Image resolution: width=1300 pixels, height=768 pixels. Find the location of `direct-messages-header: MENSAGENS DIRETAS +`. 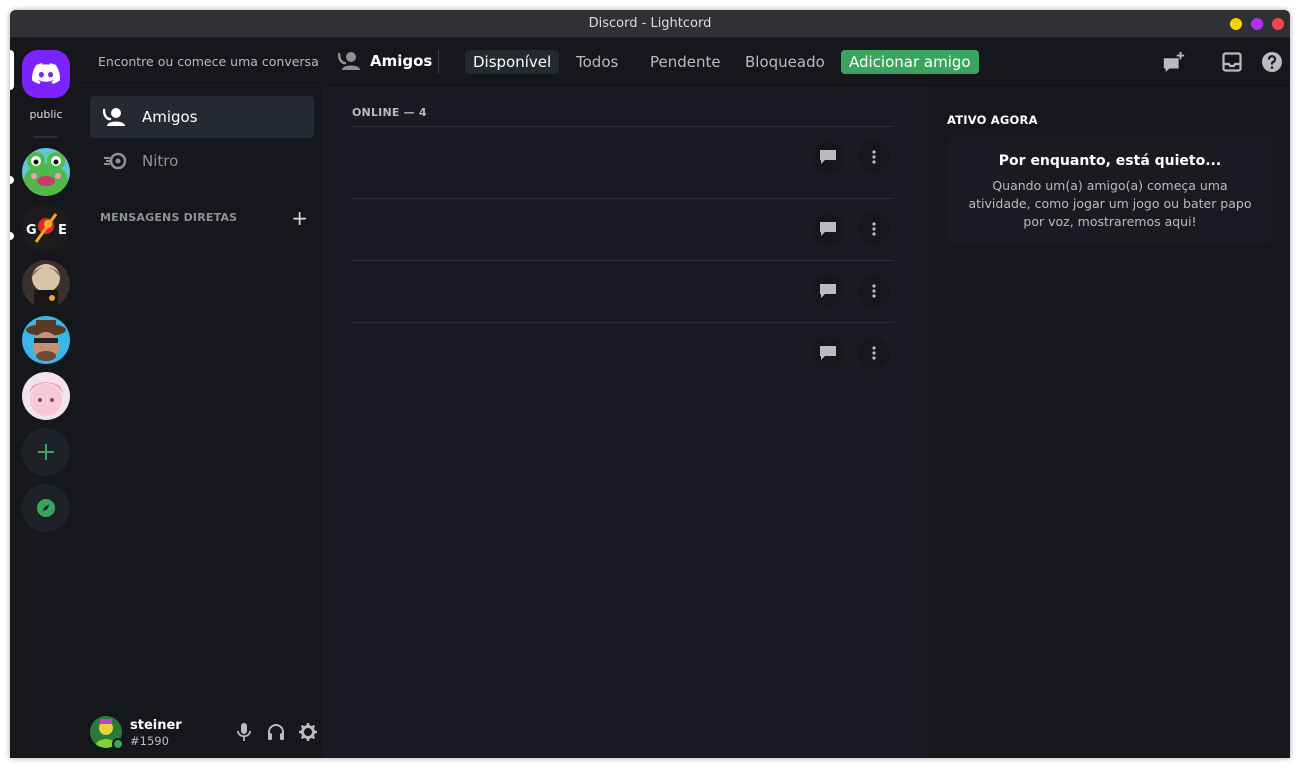

direct-messages-header: MENSAGENS DIRETAS + is located at coordinates (204, 218).